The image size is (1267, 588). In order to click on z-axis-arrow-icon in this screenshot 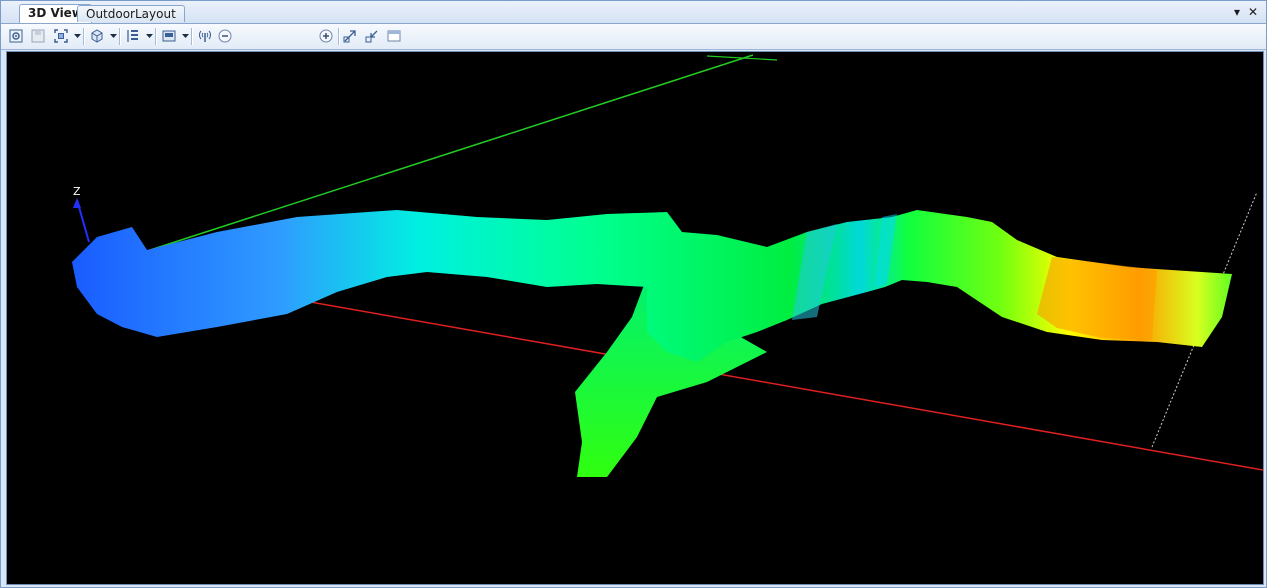, I will do `click(77, 203)`.